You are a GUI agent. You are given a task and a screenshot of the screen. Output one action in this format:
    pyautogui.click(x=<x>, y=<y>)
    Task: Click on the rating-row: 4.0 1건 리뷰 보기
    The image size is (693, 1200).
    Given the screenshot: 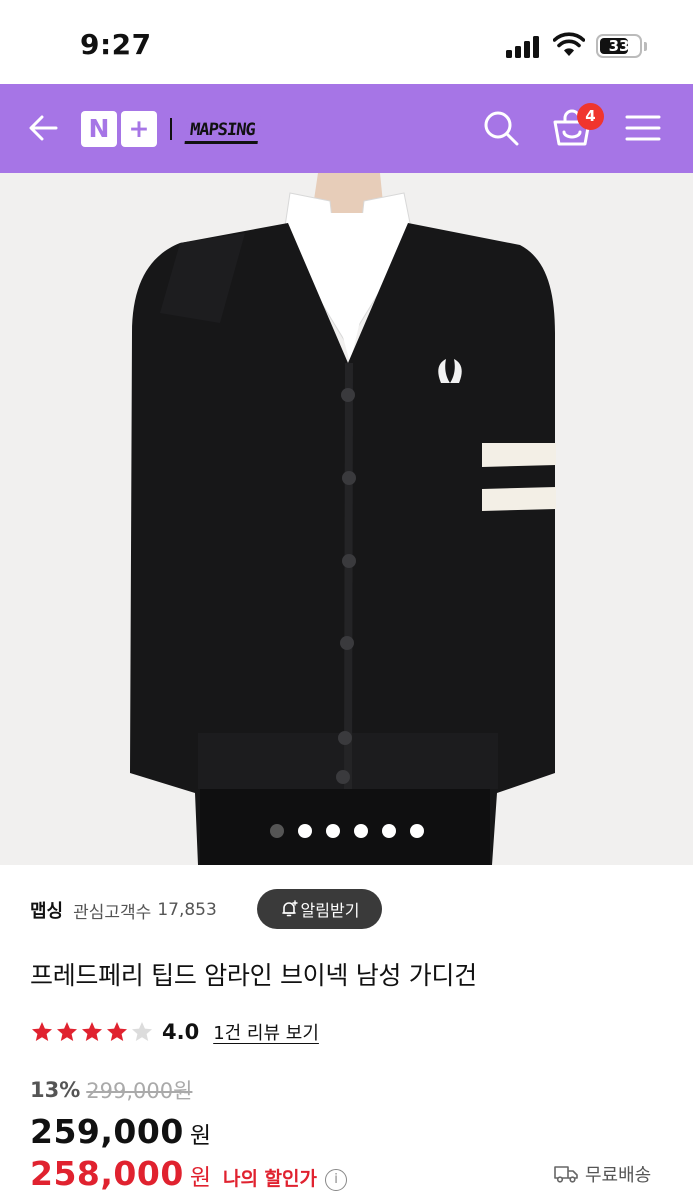 What is the action you would take?
    pyautogui.click(x=174, y=1032)
    